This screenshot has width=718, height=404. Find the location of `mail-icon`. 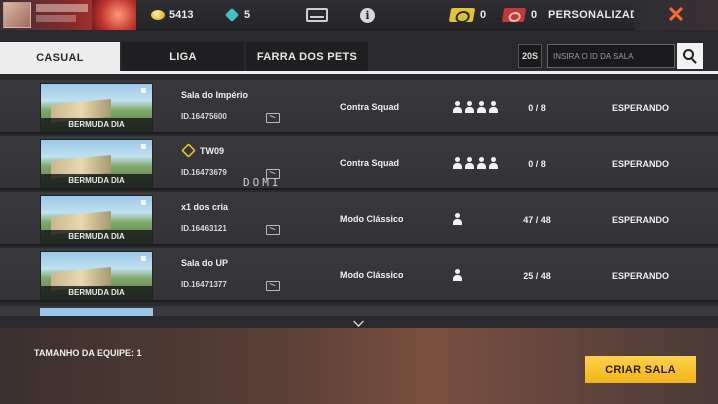

mail-icon is located at coordinates (317, 15).